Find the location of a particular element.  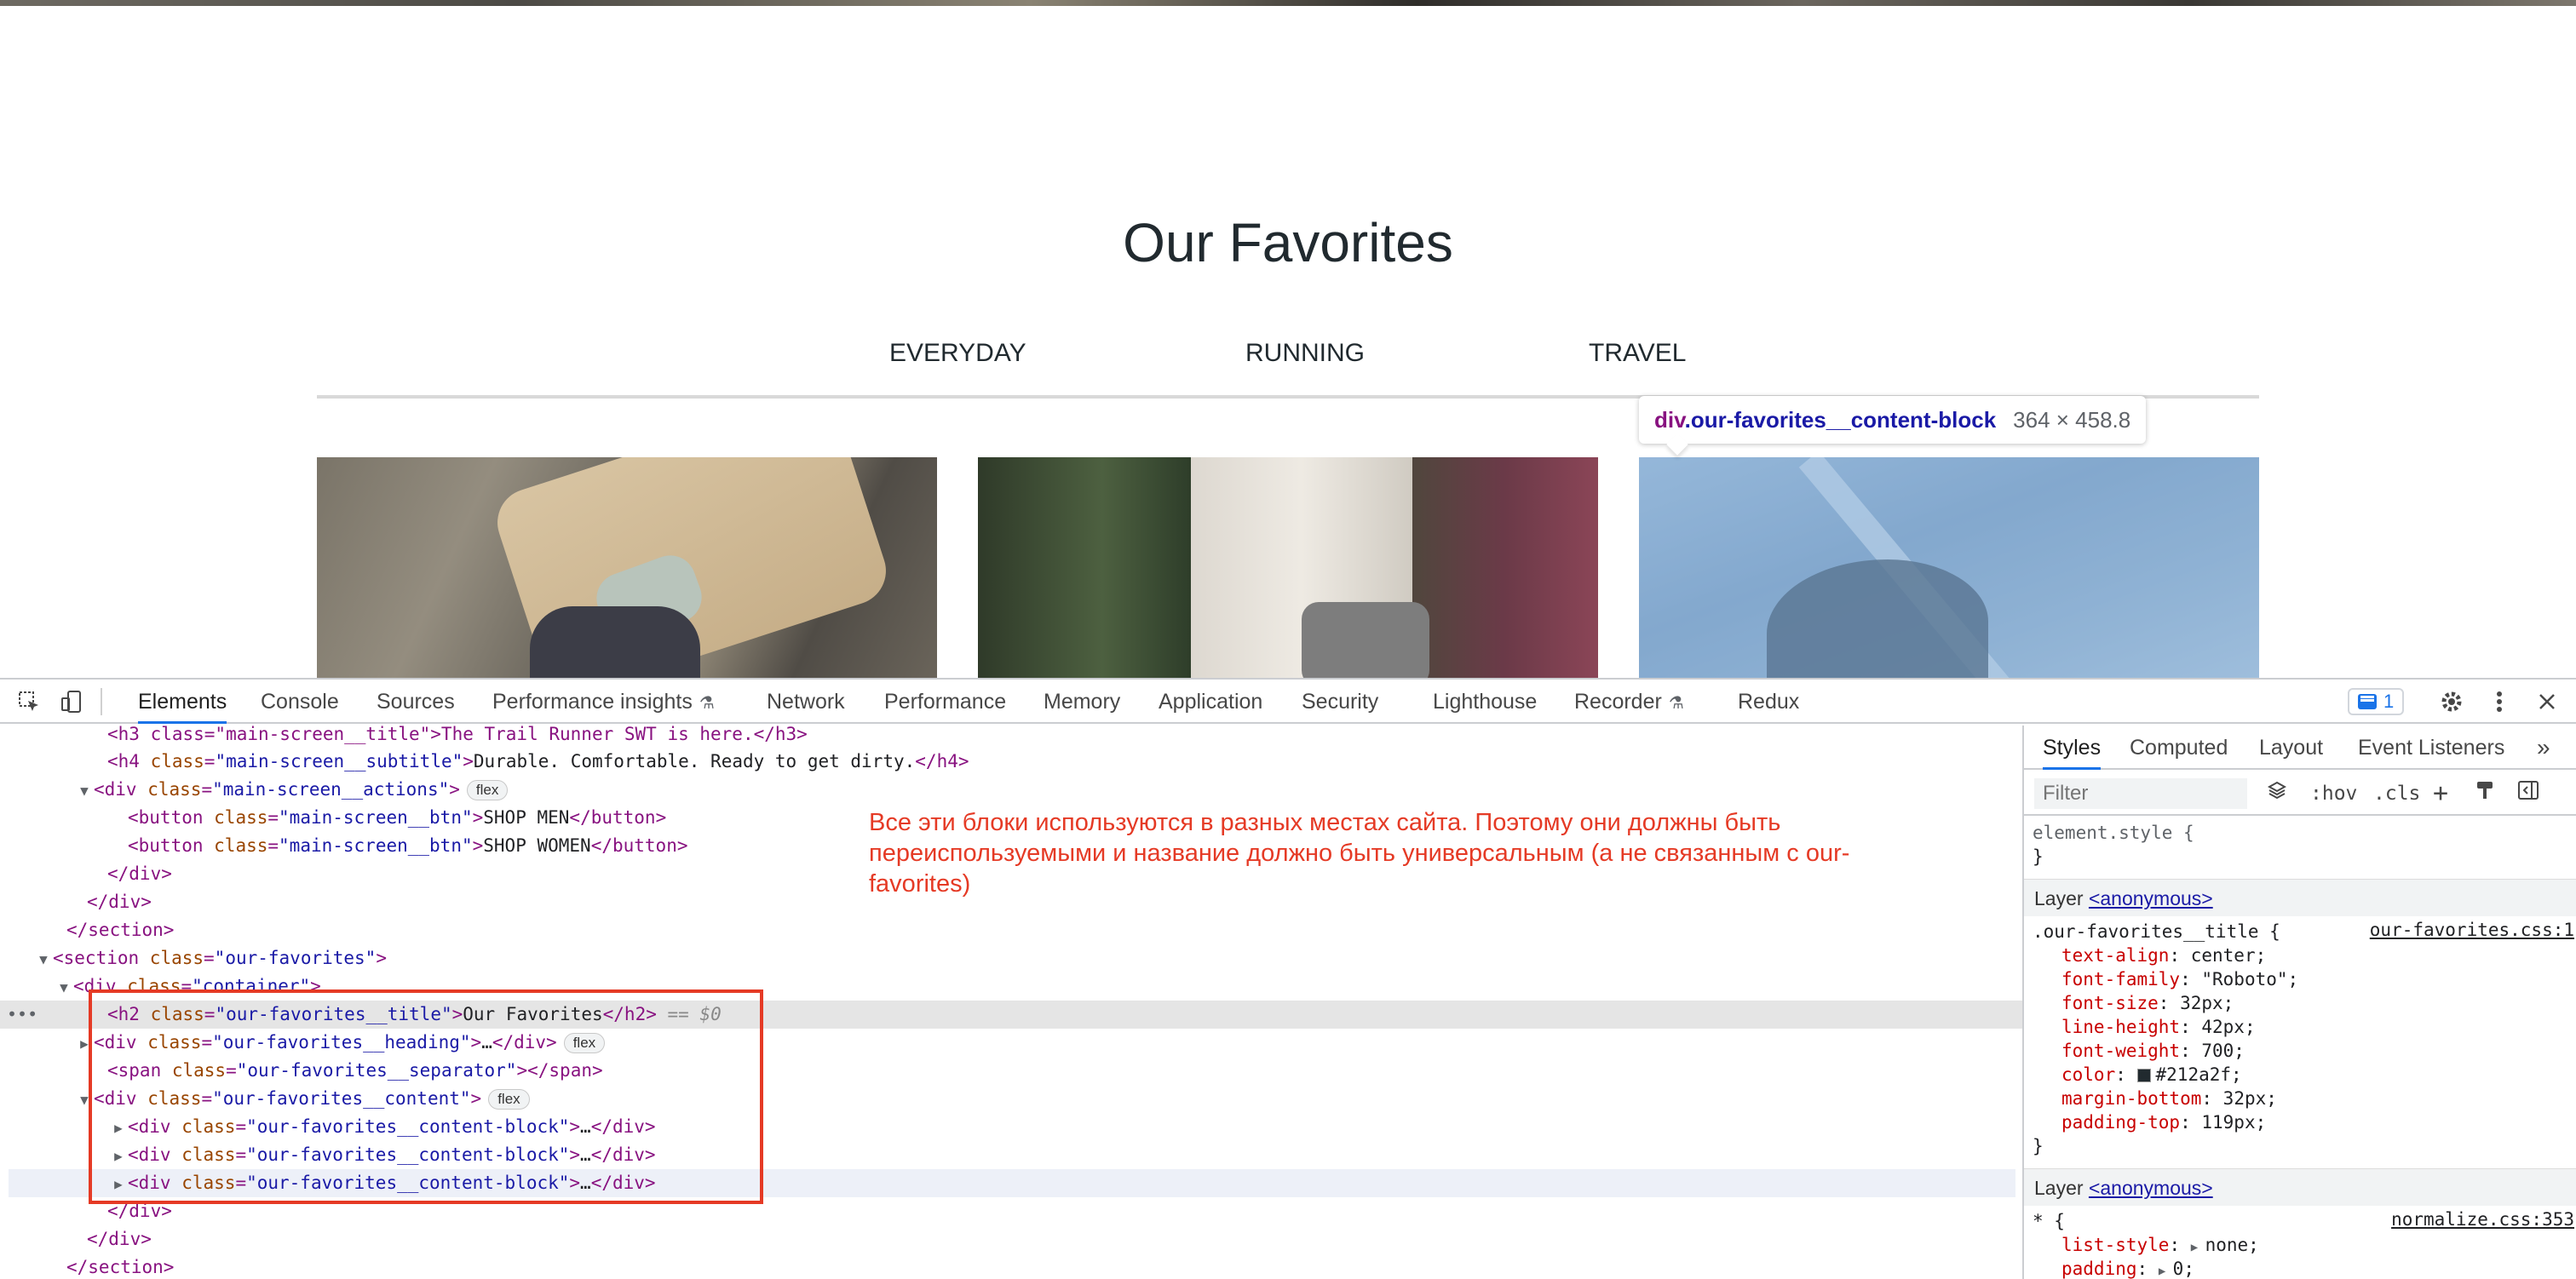

tab-security: Security is located at coordinates (1340, 702).